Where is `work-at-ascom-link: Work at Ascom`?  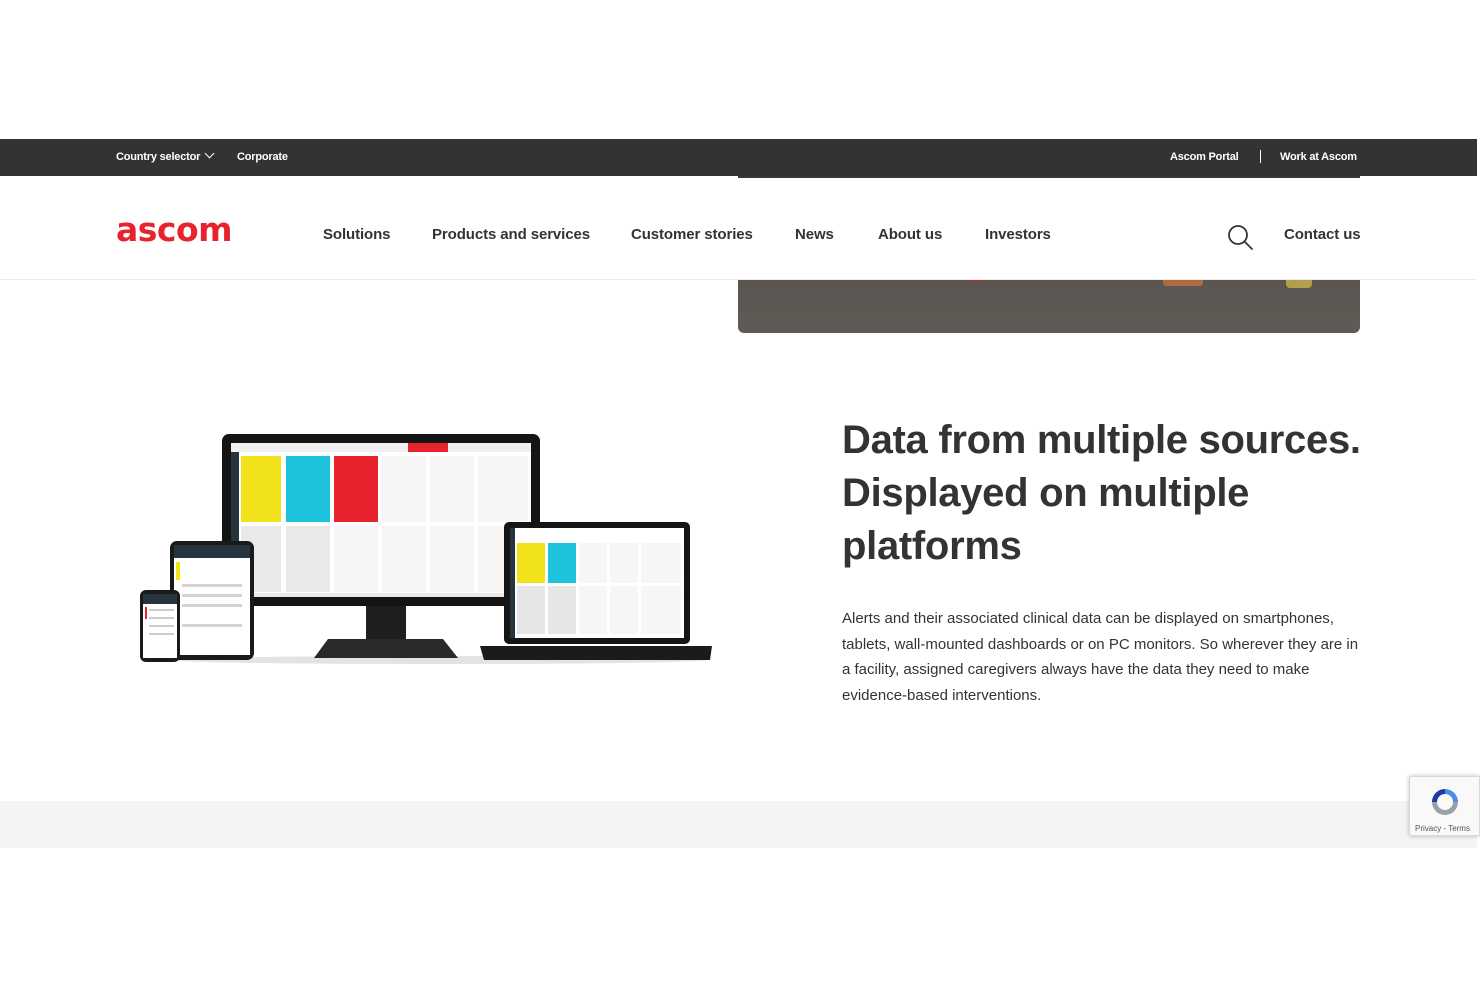
work-at-ascom-link: Work at Ascom is located at coordinates (1318, 157).